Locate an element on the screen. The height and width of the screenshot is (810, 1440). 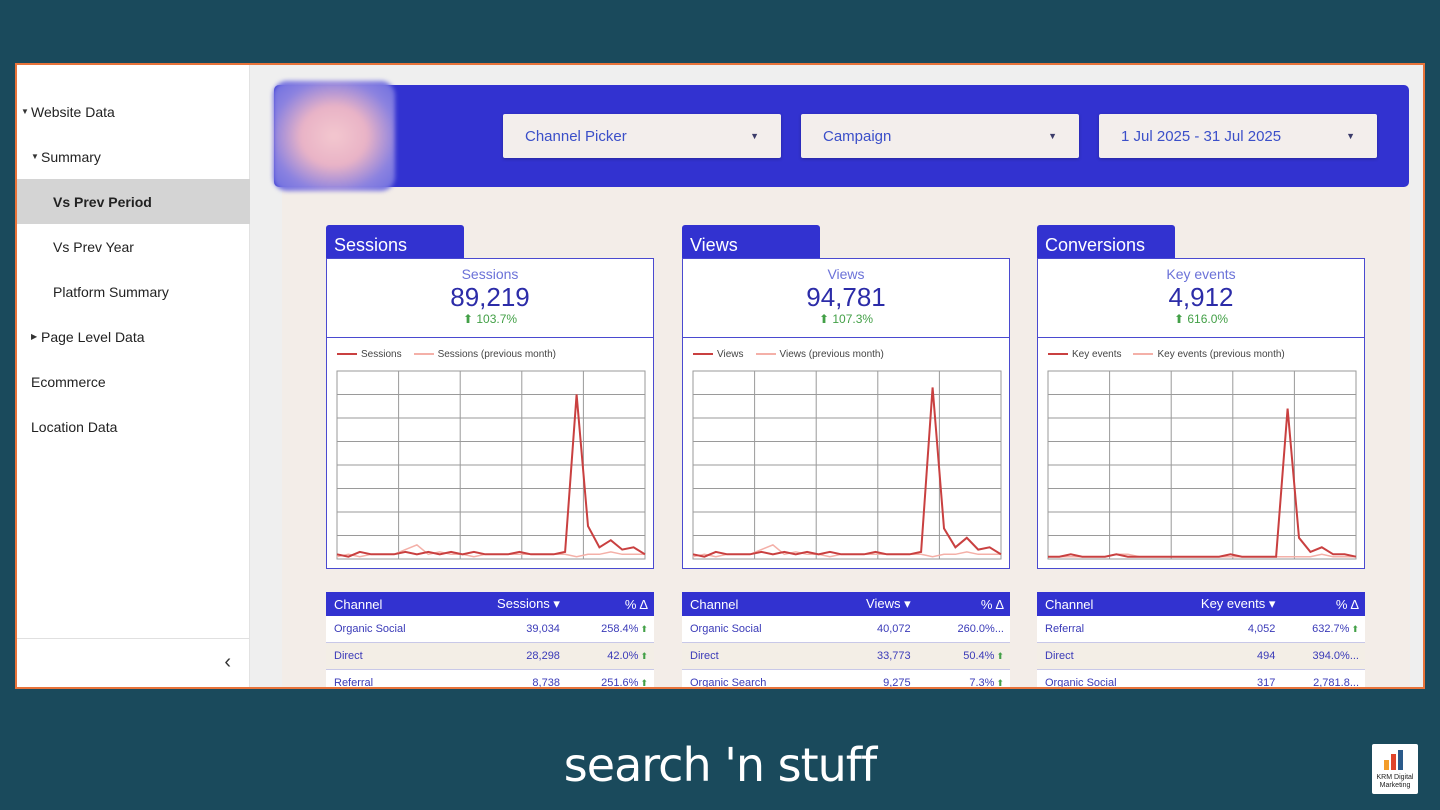
conversions-chart-svg is located at coordinates (1202, 465).